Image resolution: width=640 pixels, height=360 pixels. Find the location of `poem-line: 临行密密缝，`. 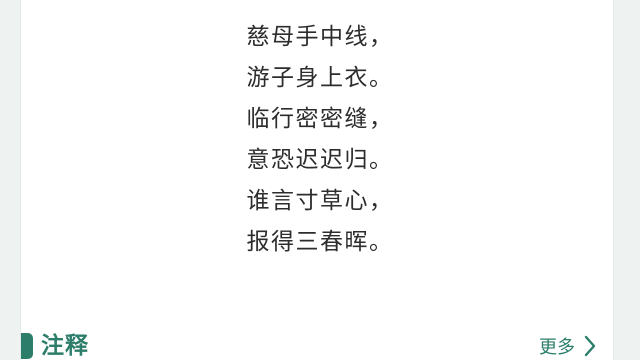

poem-line: 临行密密缝， is located at coordinates (320, 119).